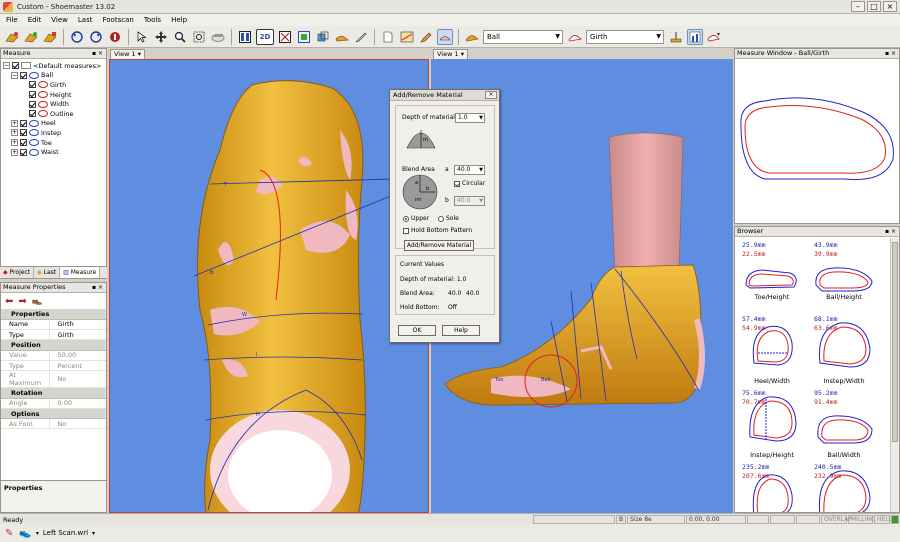 This screenshot has width=900, height=542. I want to click on outline-checkbox, so click(32, 114).